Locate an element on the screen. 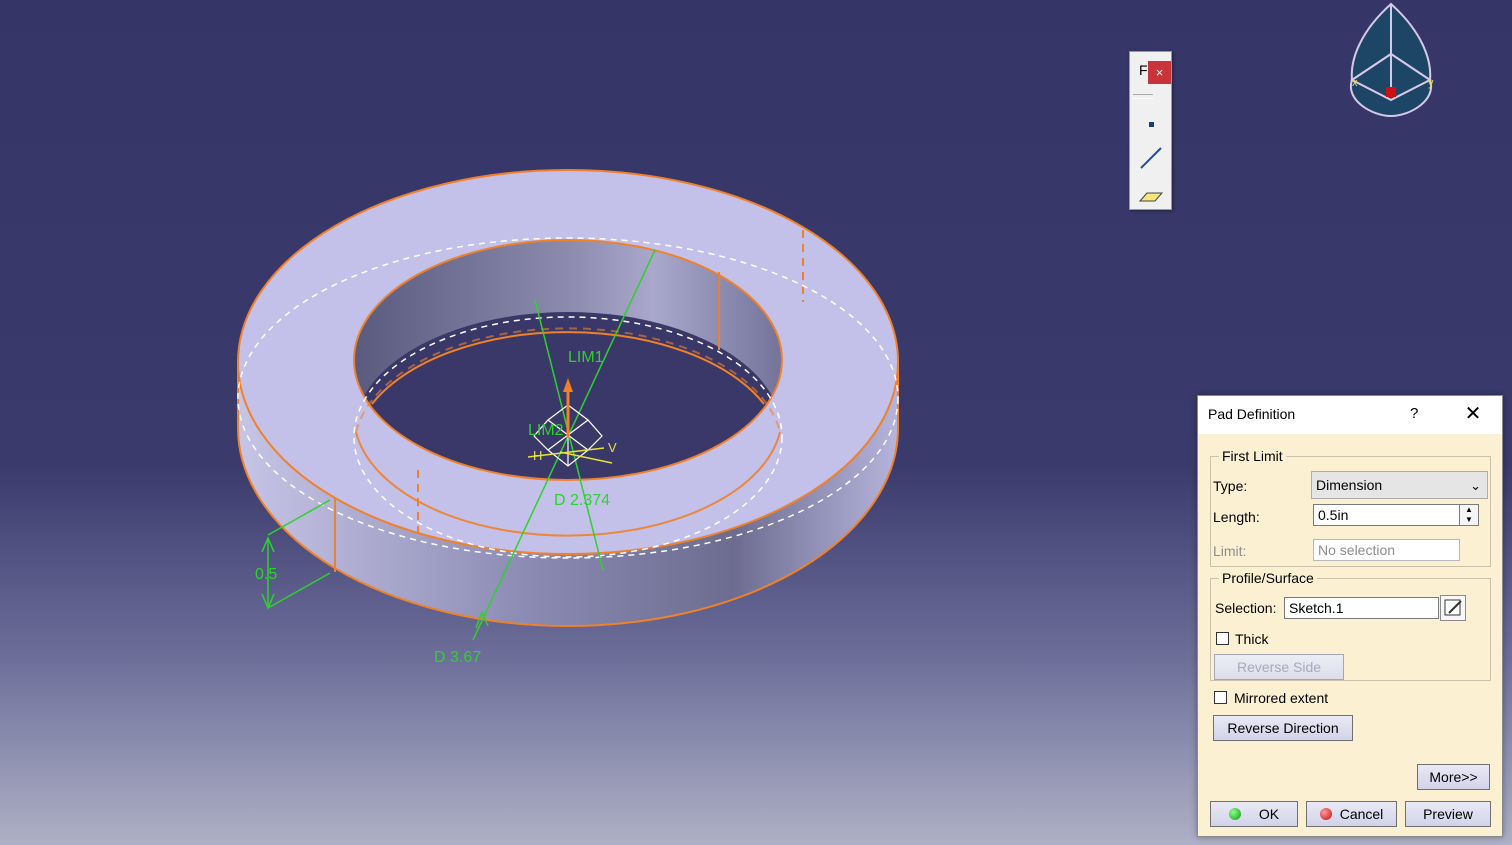  lim1-label: LIM1 is located at coordinates (586, 357).